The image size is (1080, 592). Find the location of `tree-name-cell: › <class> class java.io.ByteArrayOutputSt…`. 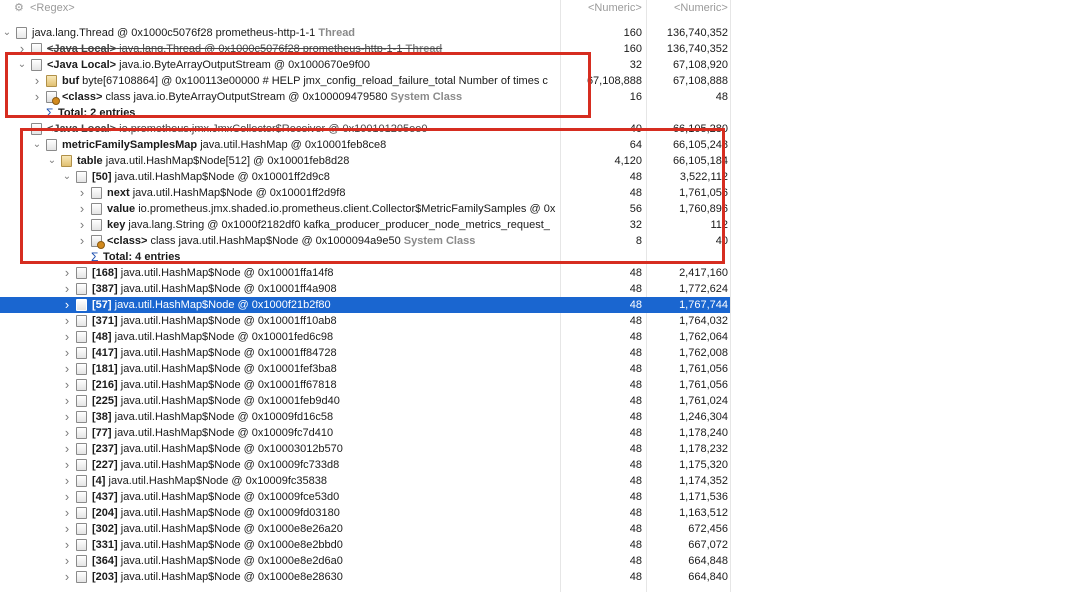

tree-name-cell: › <class> class java.io.ByteArrayOutputSt… is located at coordinates (280, 97).